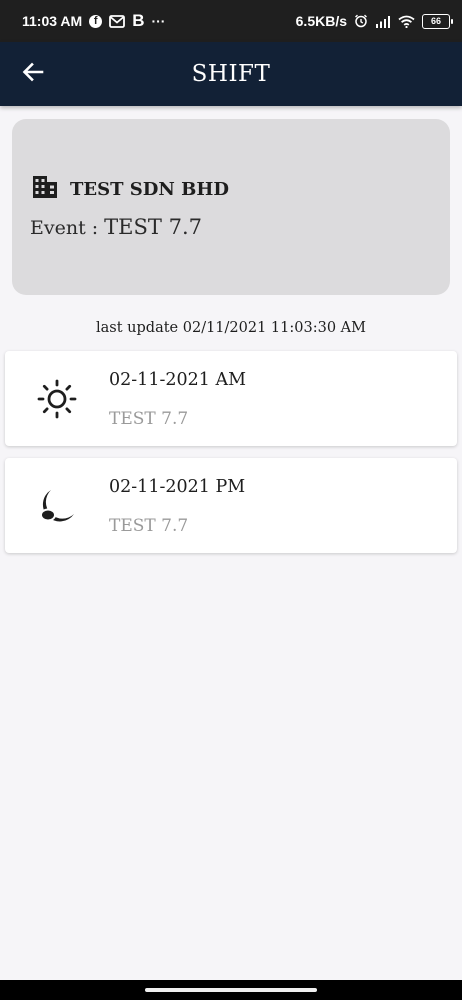  I want to click on facebook-icon: f, so click(96, 21).